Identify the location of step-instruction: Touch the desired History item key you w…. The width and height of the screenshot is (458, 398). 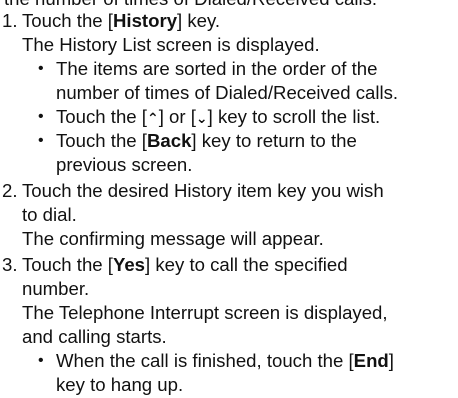
(203, 190).